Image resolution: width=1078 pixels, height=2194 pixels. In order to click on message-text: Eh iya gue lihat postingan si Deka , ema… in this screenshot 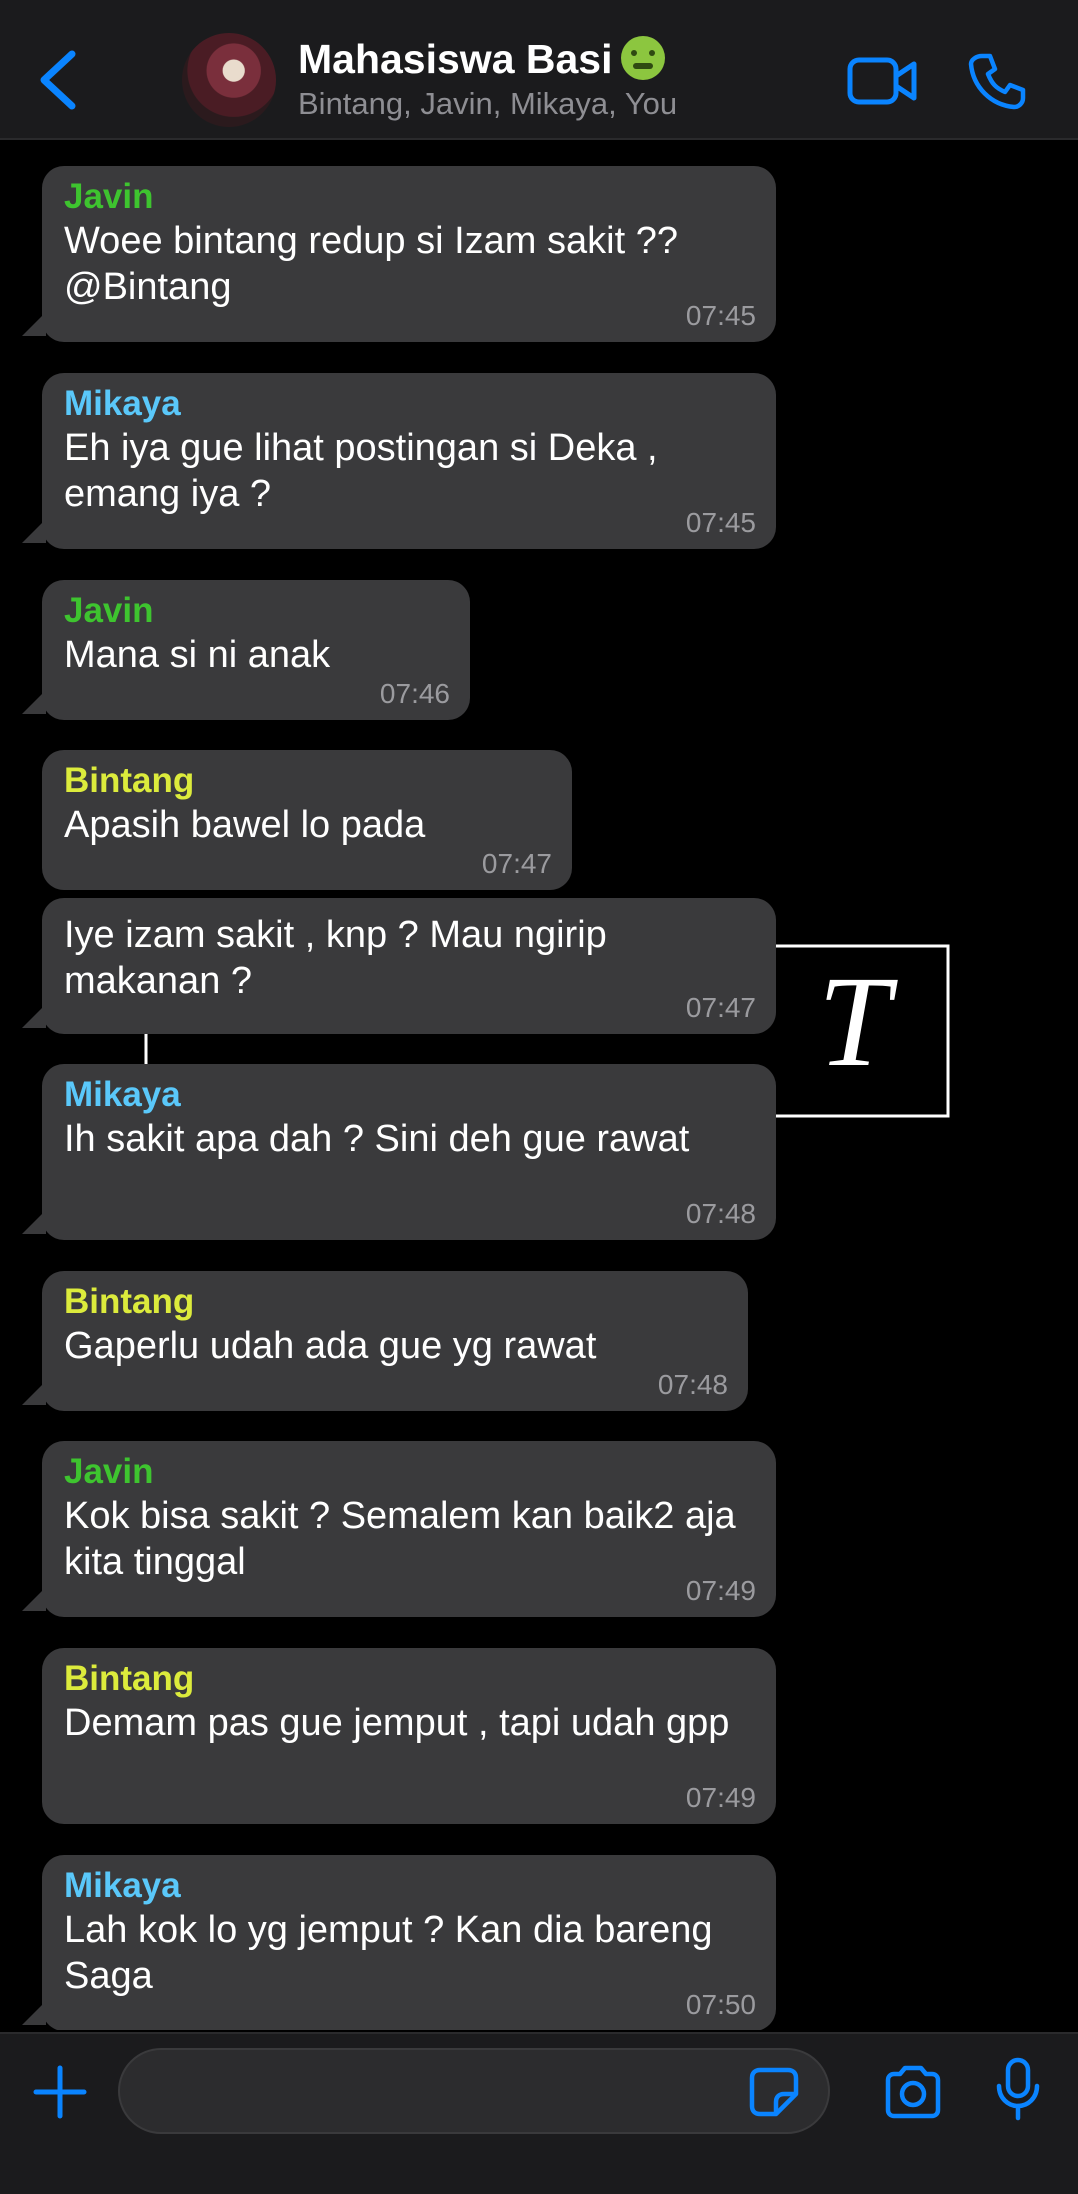, I will do `click(361, 471)`.